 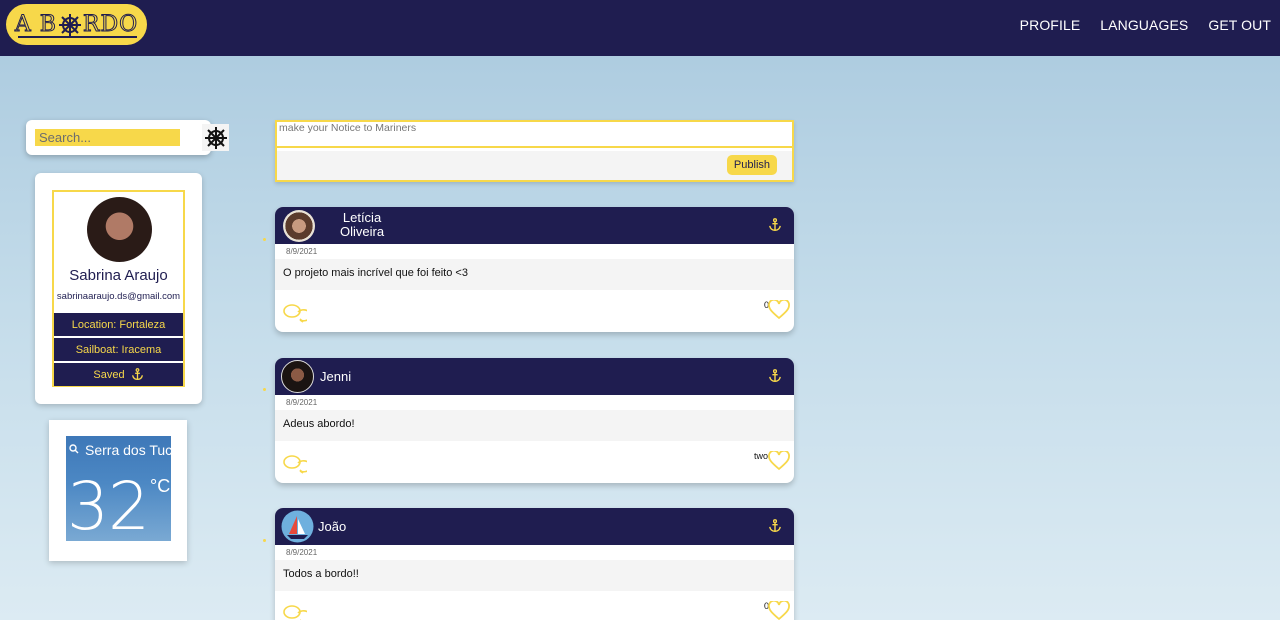 I want to click on compose-toolbar: Publish, so click(x=534, y=165).